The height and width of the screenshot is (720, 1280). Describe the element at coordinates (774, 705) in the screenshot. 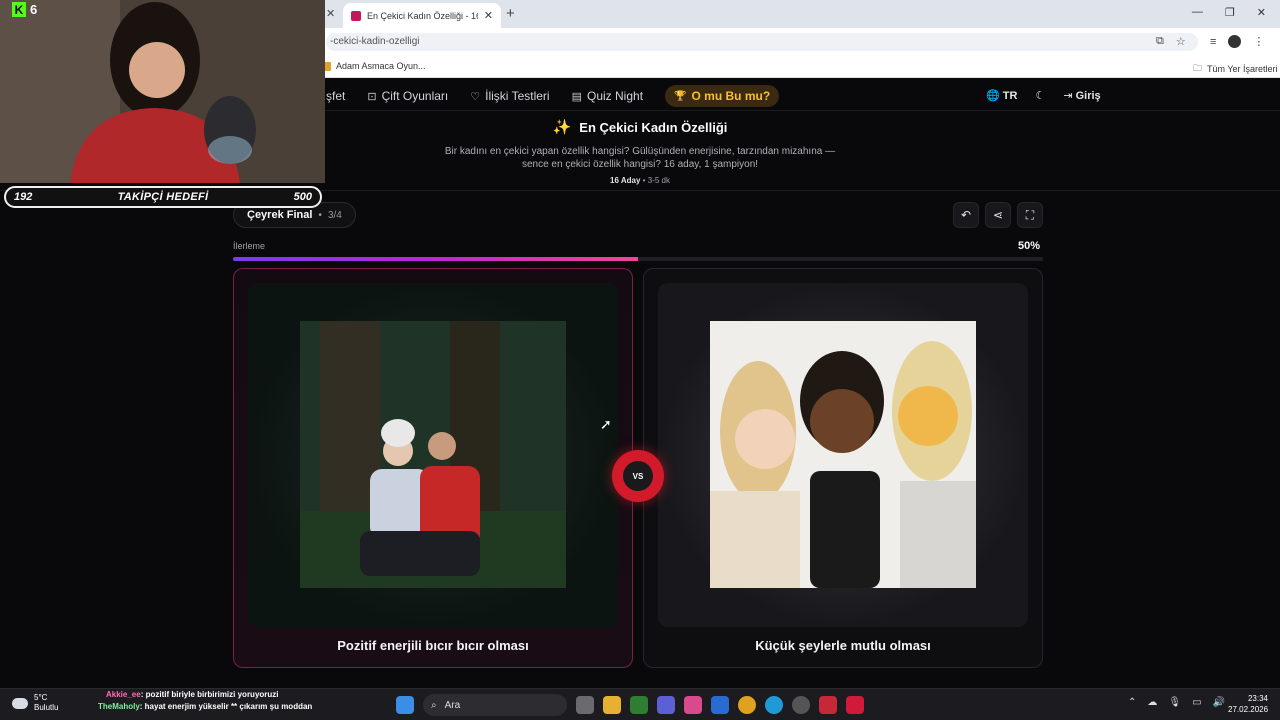

I see `edge-icon` at that location.